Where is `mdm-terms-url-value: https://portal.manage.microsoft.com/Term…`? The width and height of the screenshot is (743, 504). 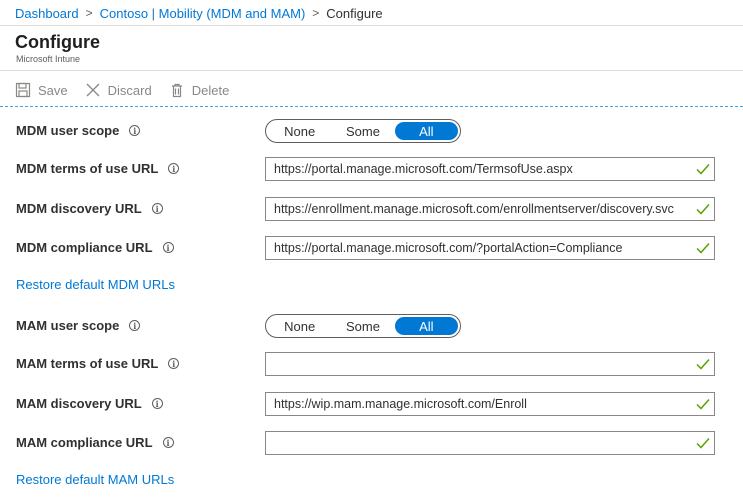 mdm-terms-url-value: https://portal.manage.microsoft.com/Term… is located at coordinates (423, 169).